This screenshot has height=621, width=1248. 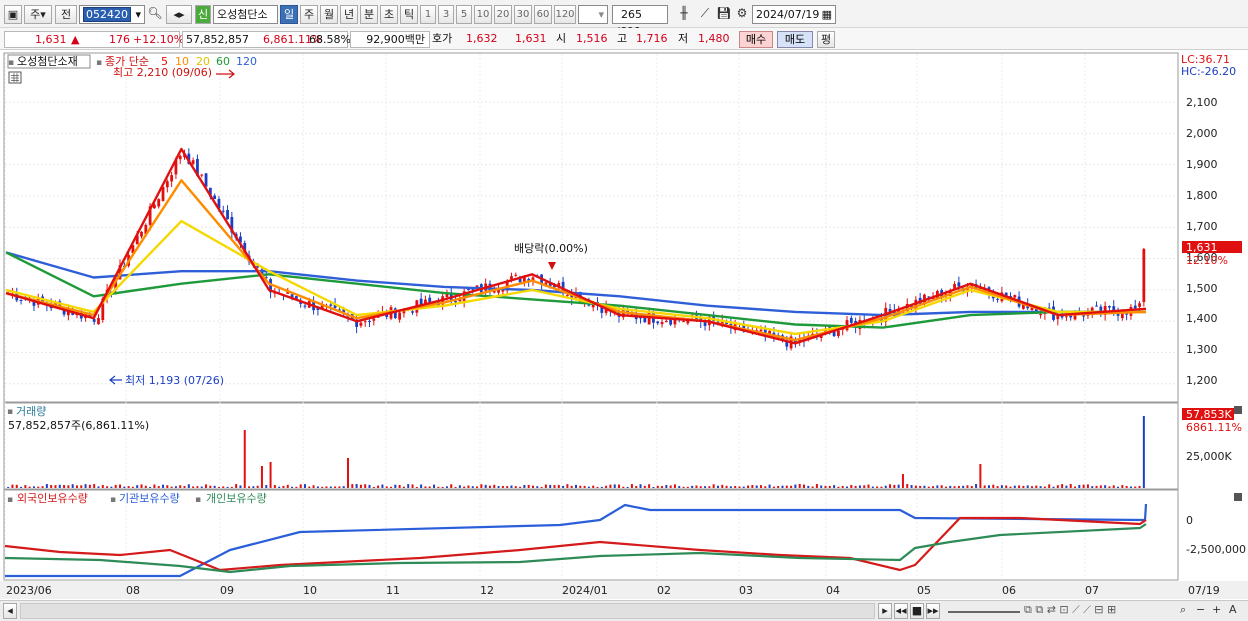 I want to click on buy-button: 매수, so click(x=756, y=39).